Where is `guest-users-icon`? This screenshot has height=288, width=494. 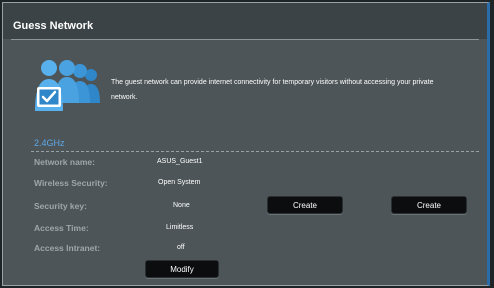
guest-users-icon is located at coordinates (67, 85).